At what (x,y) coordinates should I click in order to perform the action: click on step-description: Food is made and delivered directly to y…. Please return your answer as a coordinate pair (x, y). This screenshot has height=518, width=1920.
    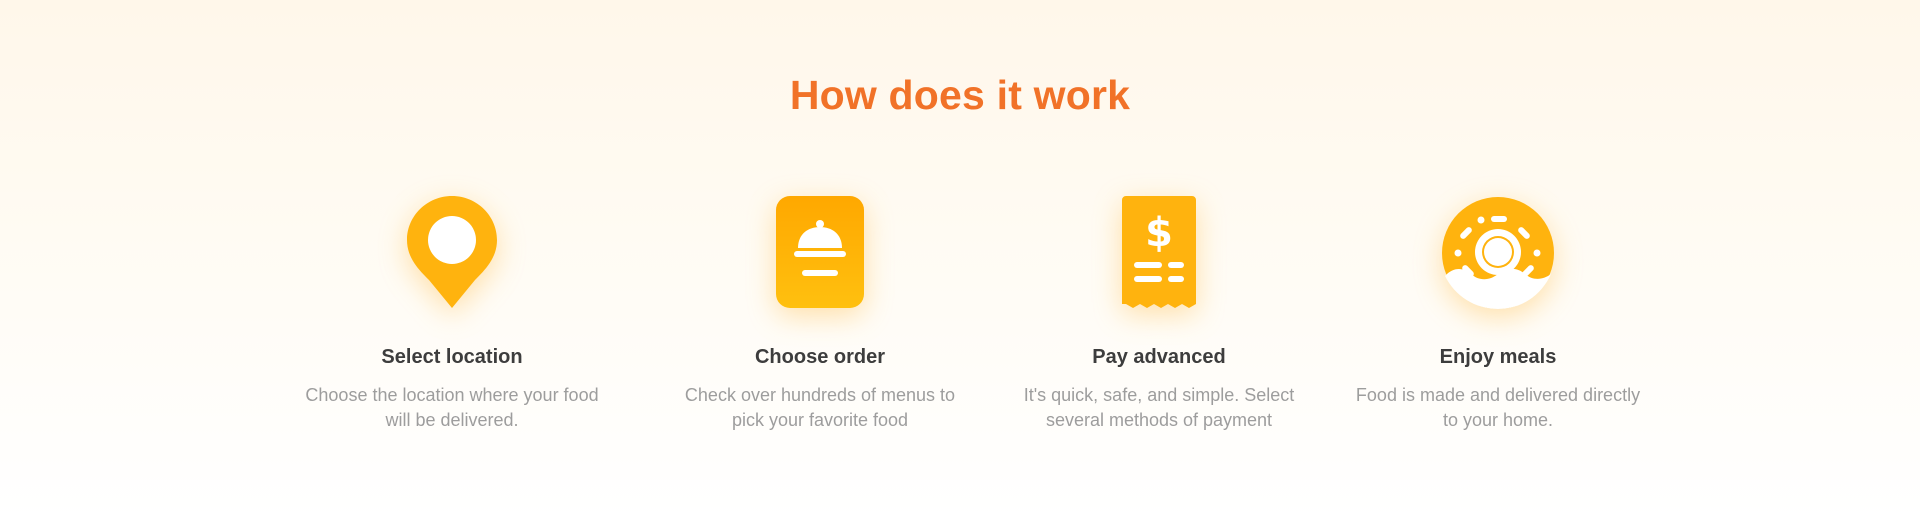
    Looking at the image, I should click on (1498, 407).